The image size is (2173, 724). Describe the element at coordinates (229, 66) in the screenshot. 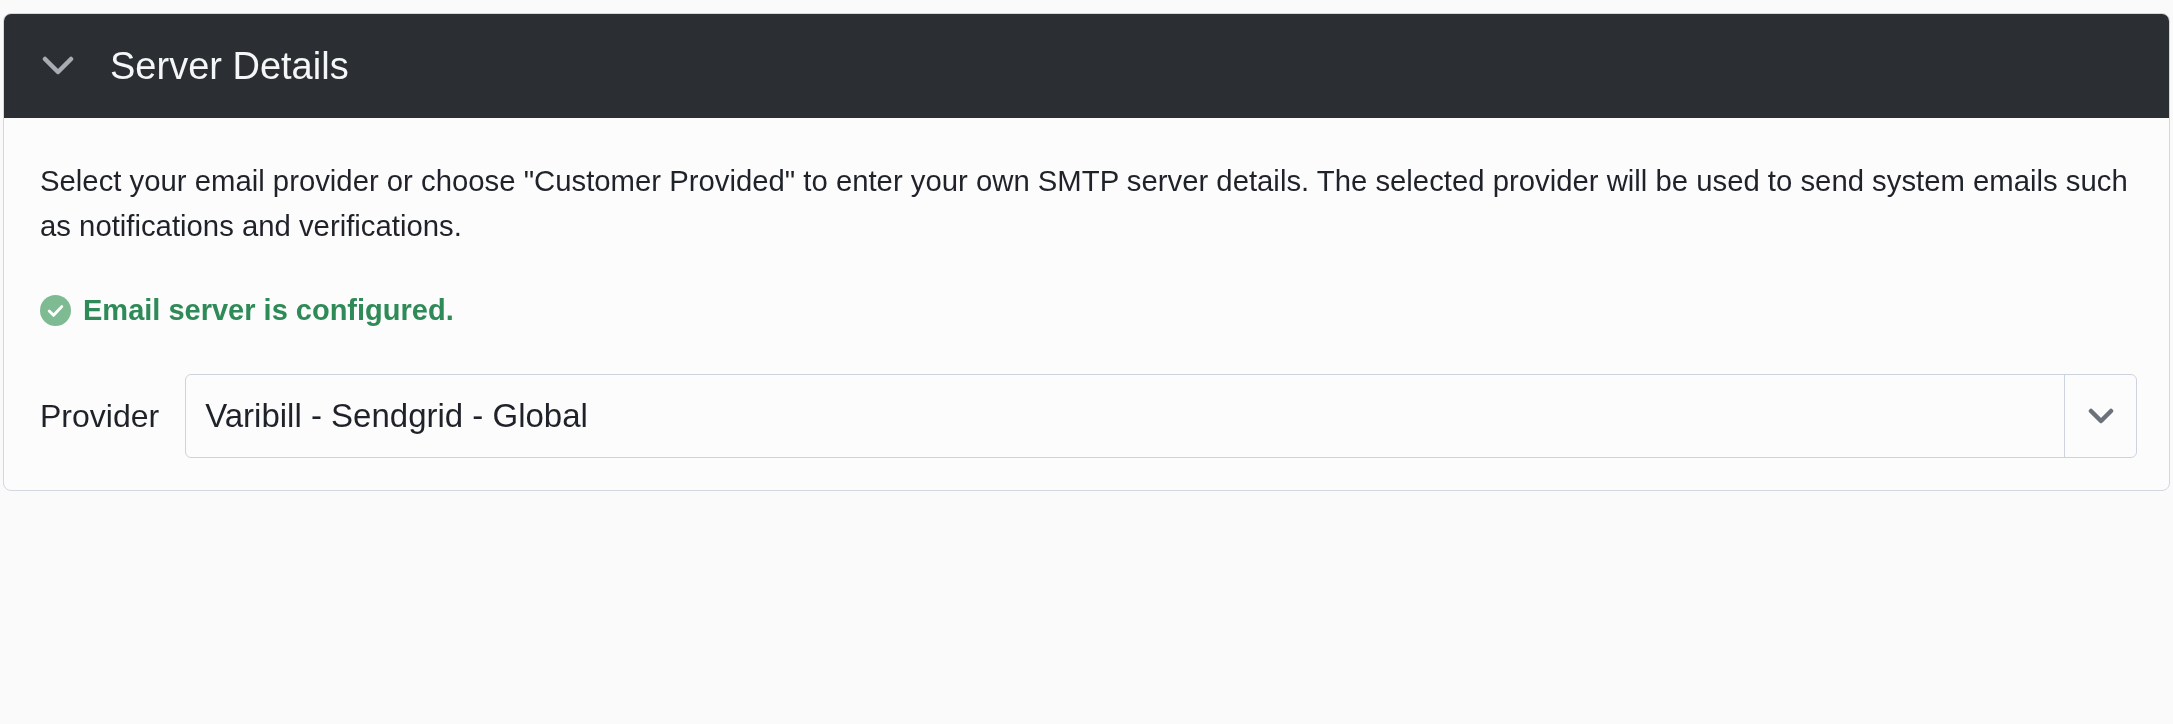

I see `panel-title: Server Details` at that location.